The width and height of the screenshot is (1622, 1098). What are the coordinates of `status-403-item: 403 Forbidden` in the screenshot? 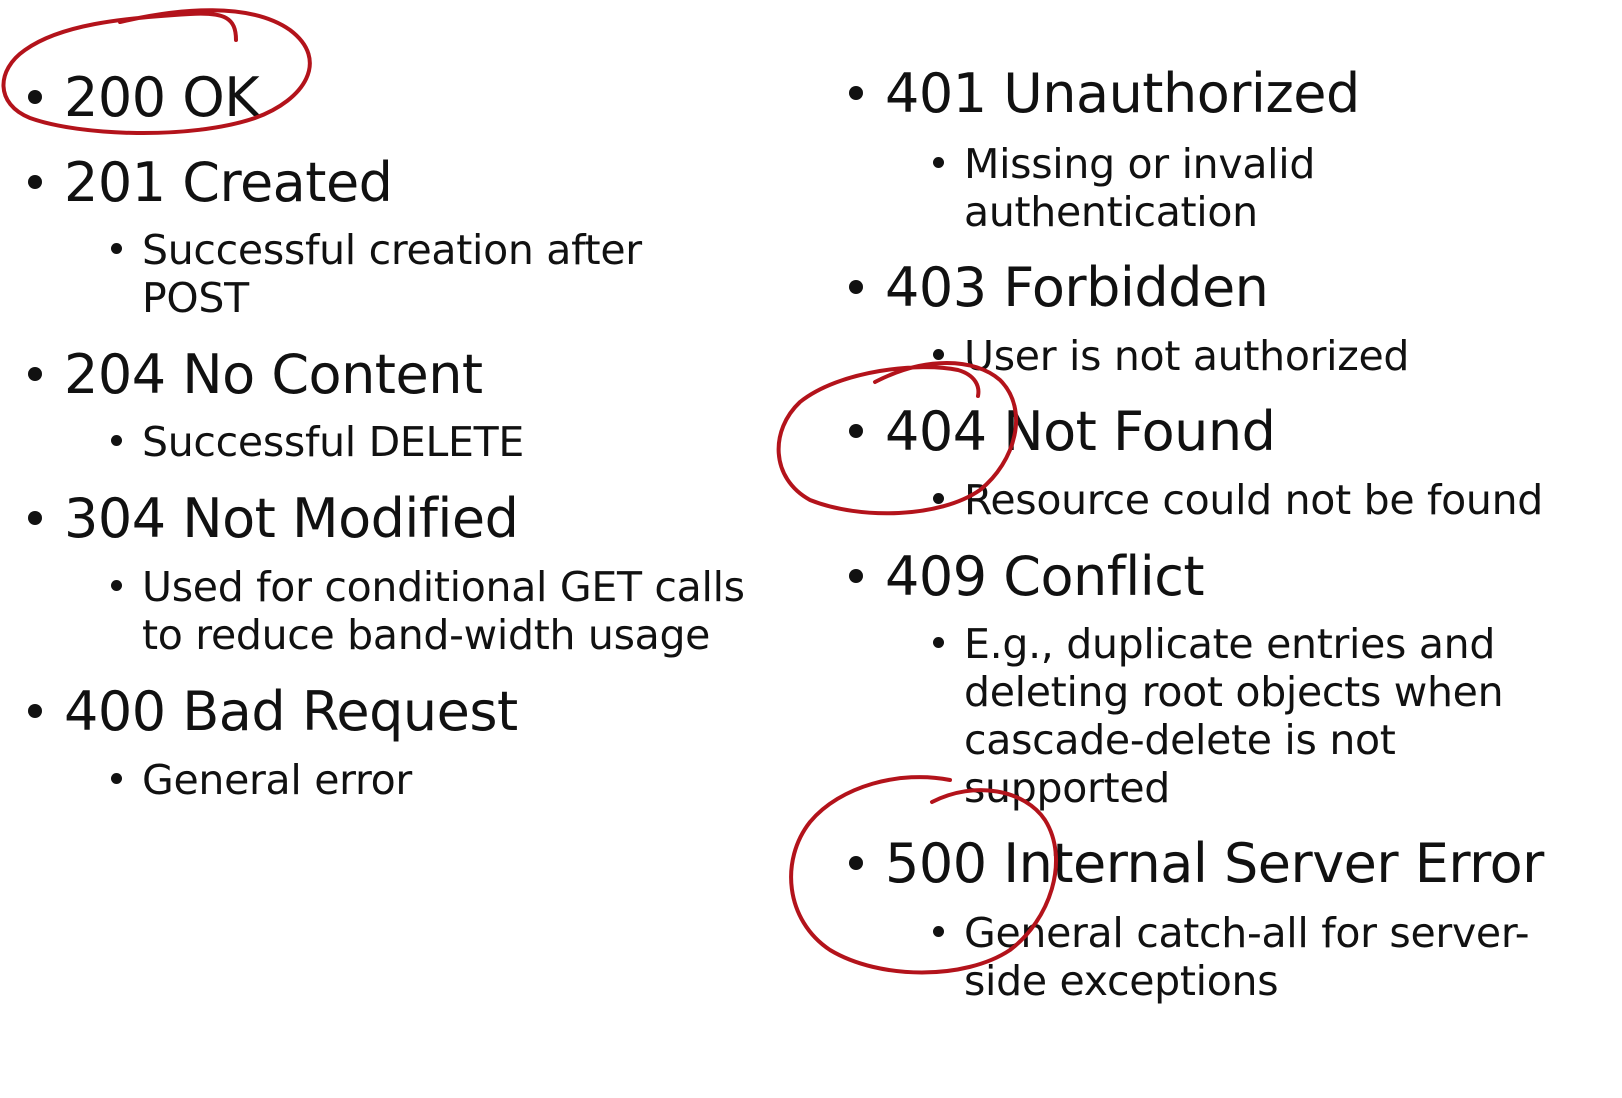 It's located at (1059, 287).